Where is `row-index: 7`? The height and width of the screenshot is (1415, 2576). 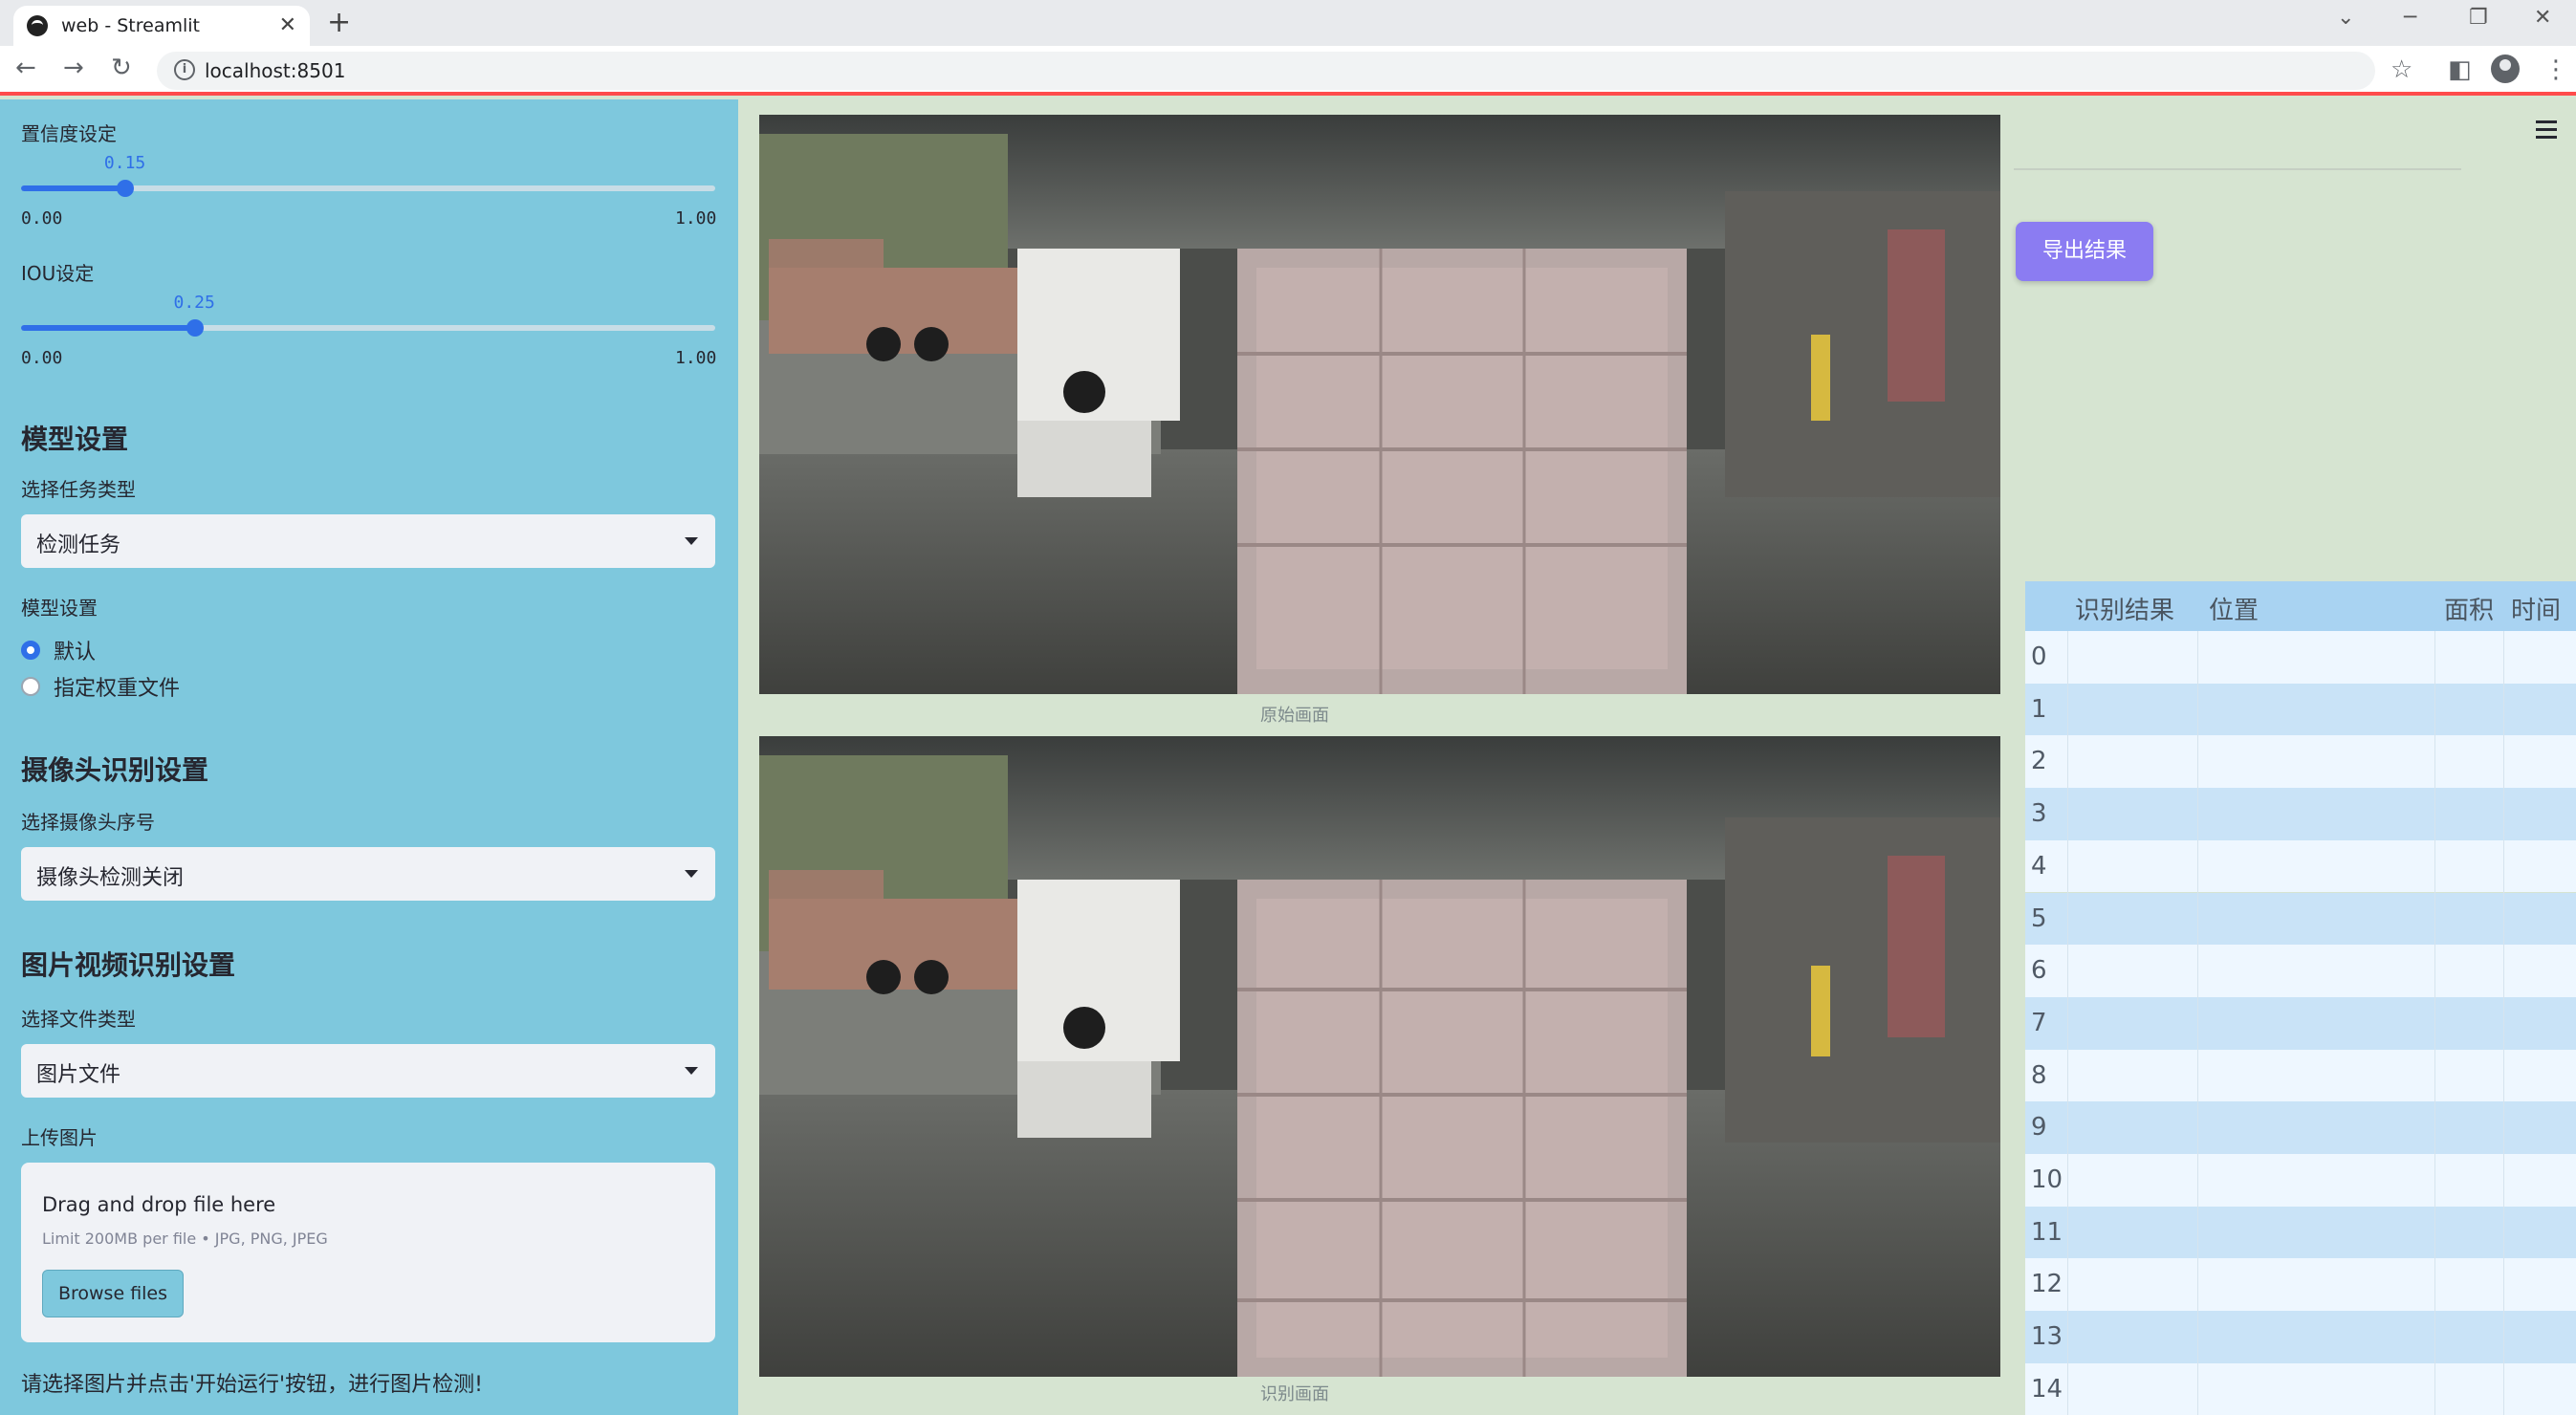 row-index: 7 is located at coordinates (2039, 1022).